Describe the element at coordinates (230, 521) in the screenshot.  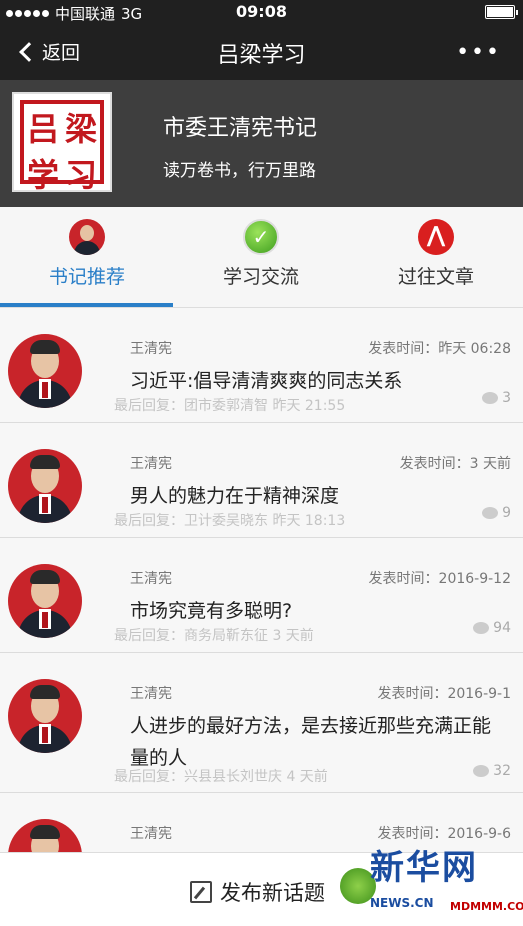
I see `last-reply: 最后回复：卫计委吴晓东 昨天 18:13` at that location.